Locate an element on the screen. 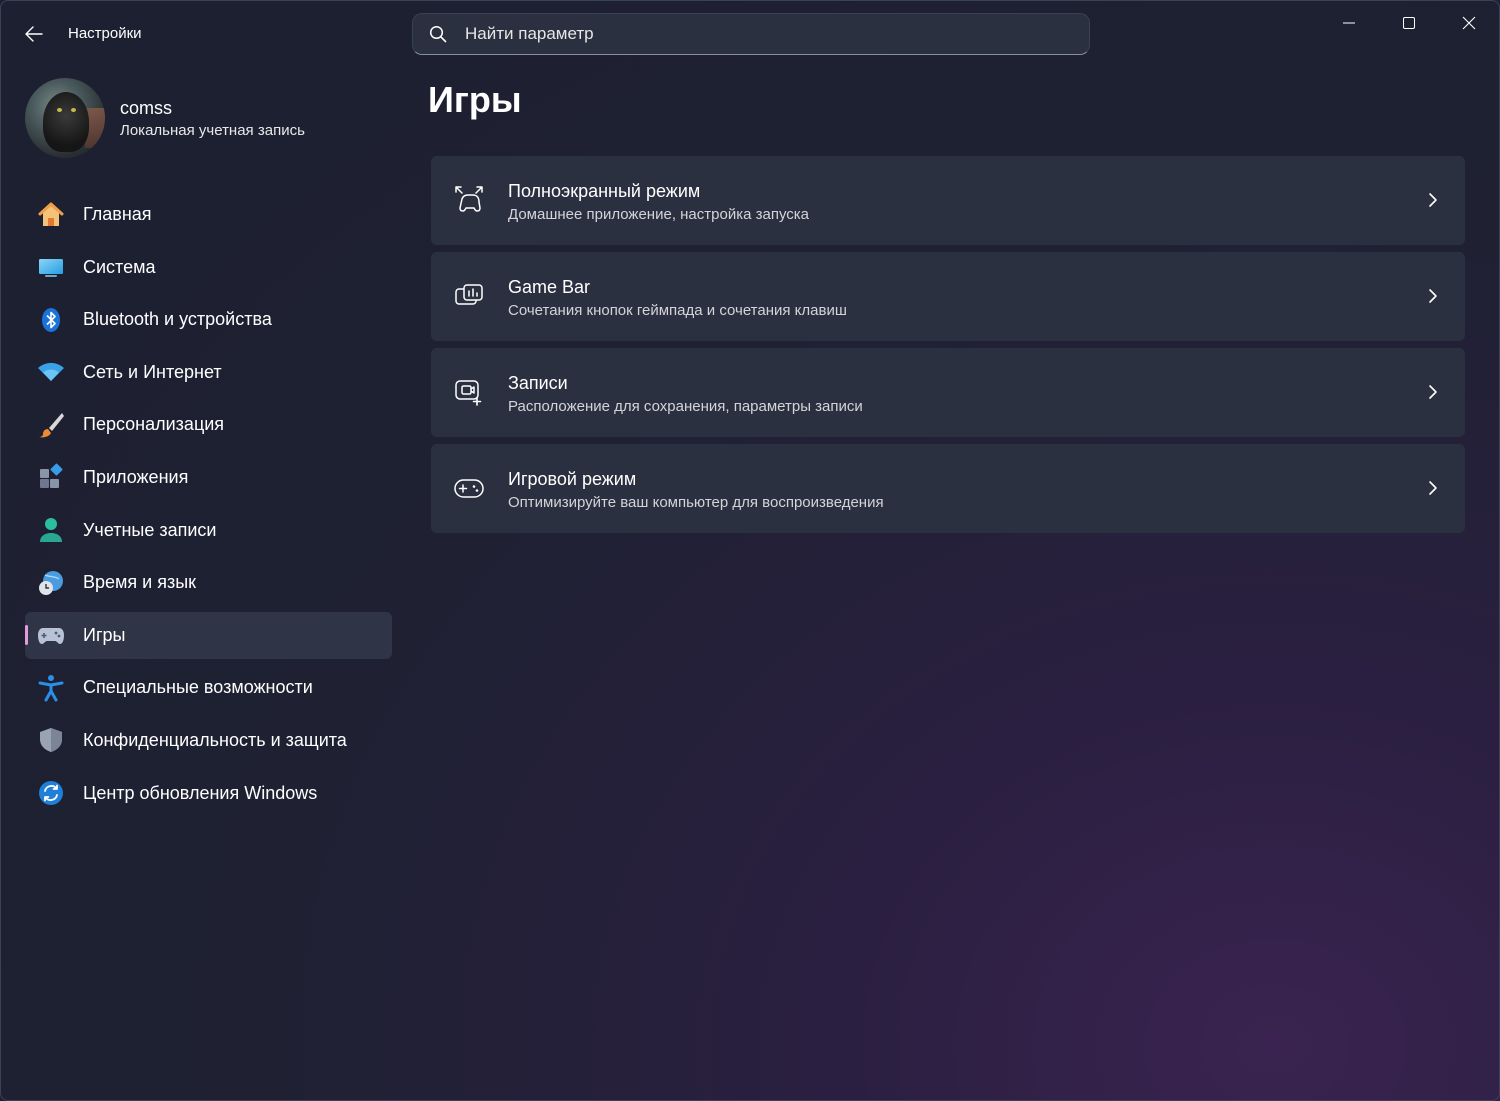 The width and height of the screenshot is (1500, 1101). sidebar-item-personalization: Персонализация is located at coordinates (208, 424).